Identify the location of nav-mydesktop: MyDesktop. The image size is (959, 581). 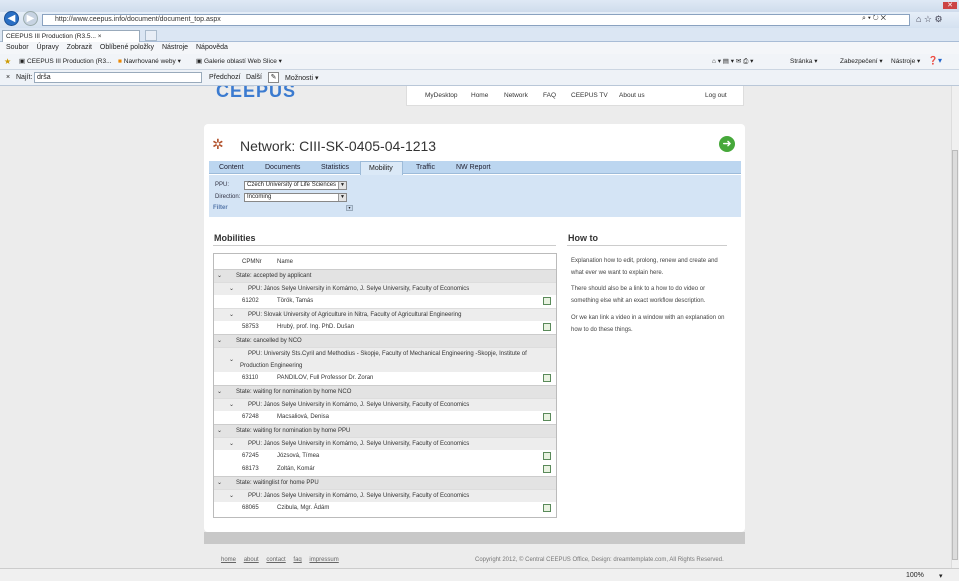
(441, 95).